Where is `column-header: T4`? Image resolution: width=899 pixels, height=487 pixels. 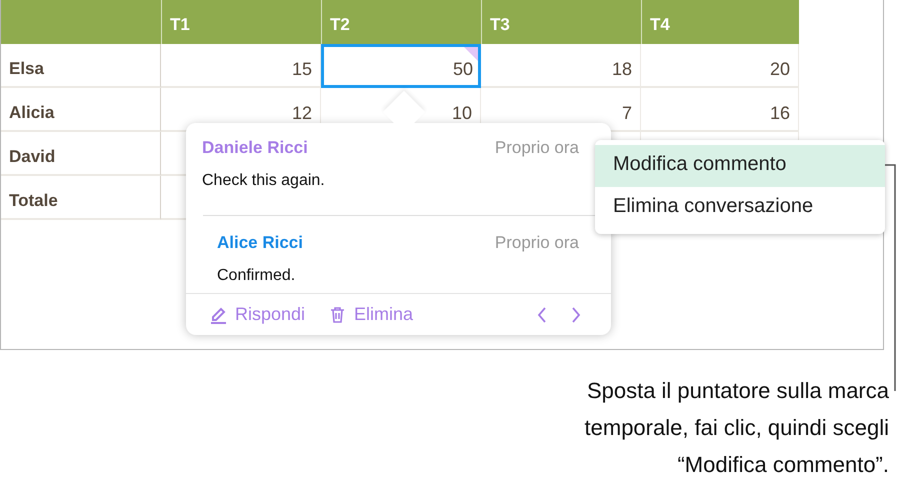 column-header: T4 is located at coordinates (720, 22).